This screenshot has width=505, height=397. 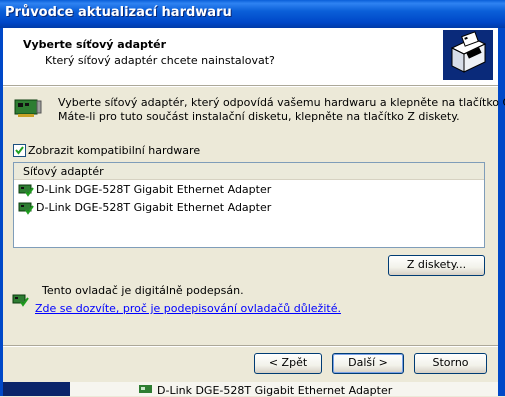 What do you see at coordinates (450, 363) in the screenshot?
I see `cancel-button: Storno` at bounding box center [450, 363].